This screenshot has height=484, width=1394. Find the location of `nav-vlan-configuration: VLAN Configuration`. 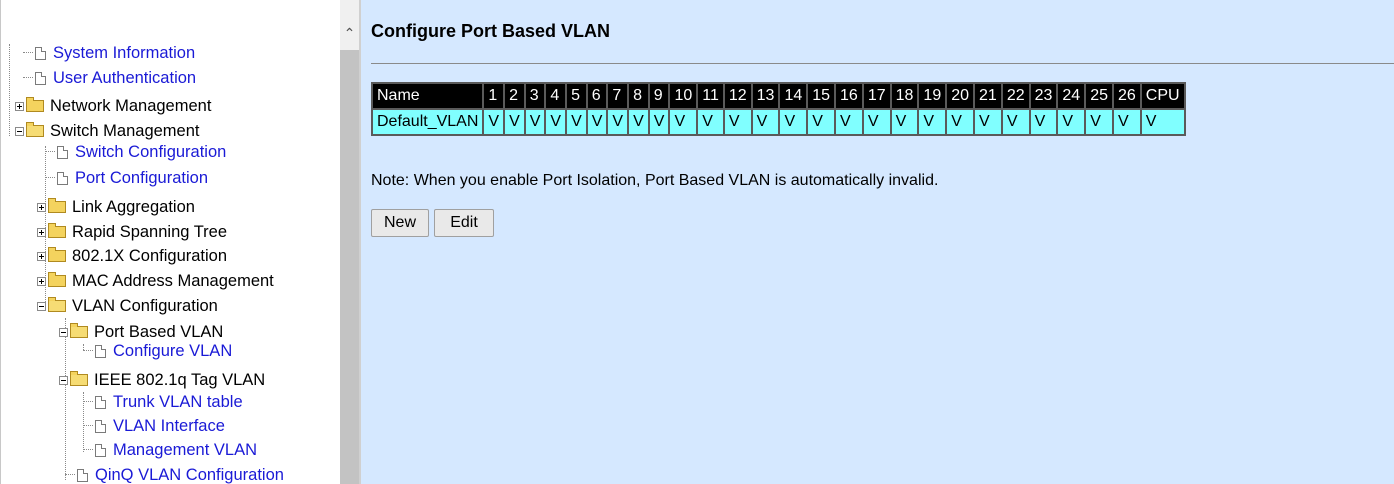

nav-vlan-configuration: VLAN Configuration is located at coordinates (127, 306).